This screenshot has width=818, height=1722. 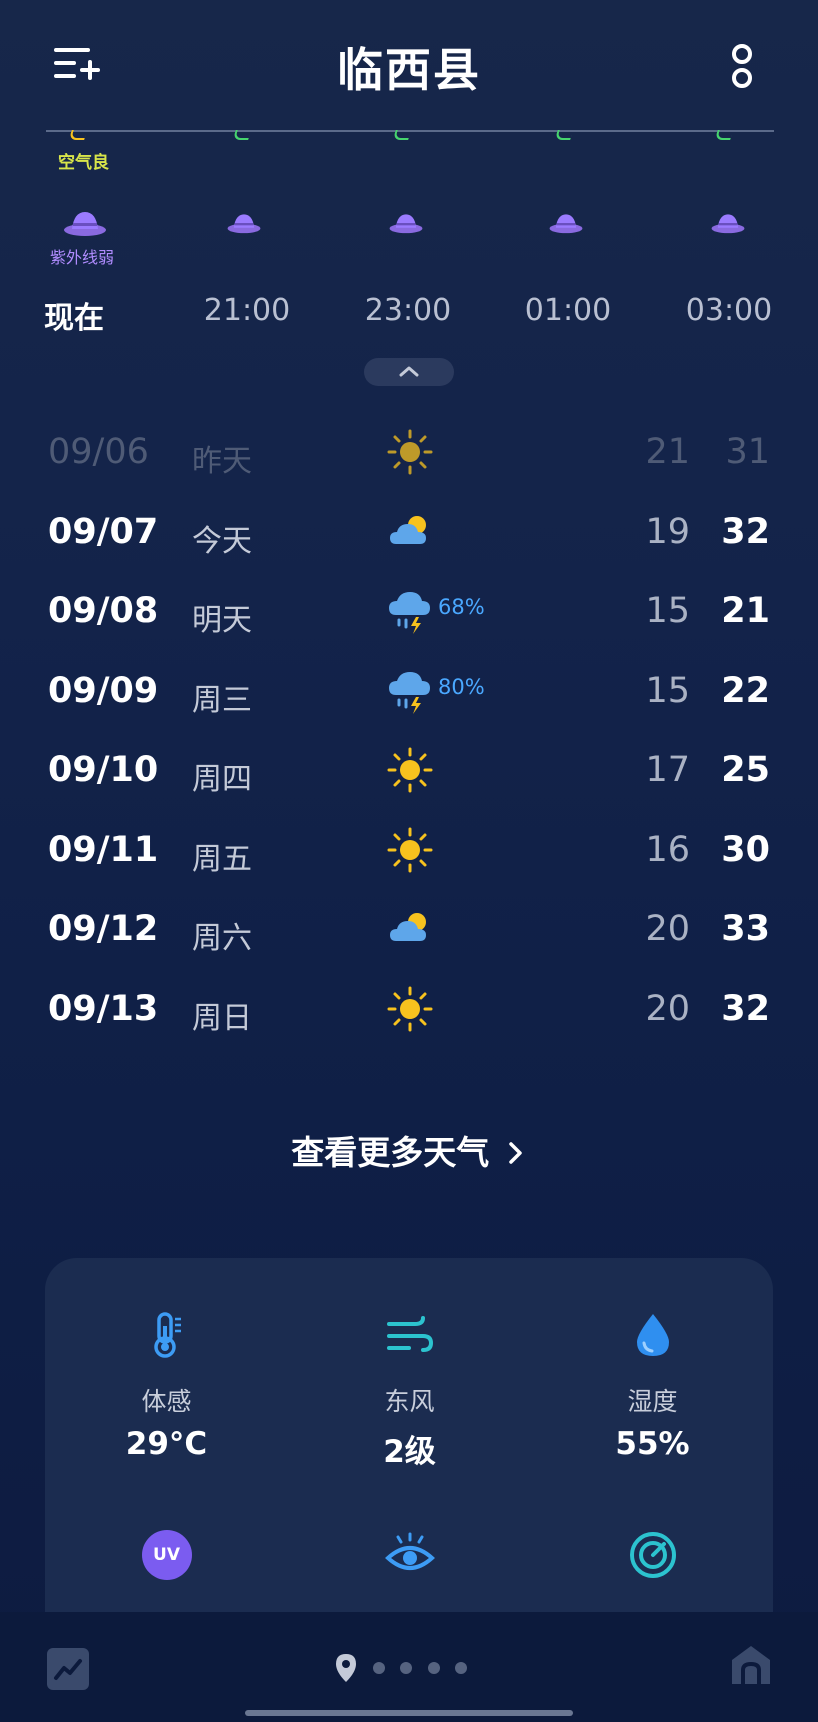 I want to click on day-date: 09/07, so click(x=103, y=531).